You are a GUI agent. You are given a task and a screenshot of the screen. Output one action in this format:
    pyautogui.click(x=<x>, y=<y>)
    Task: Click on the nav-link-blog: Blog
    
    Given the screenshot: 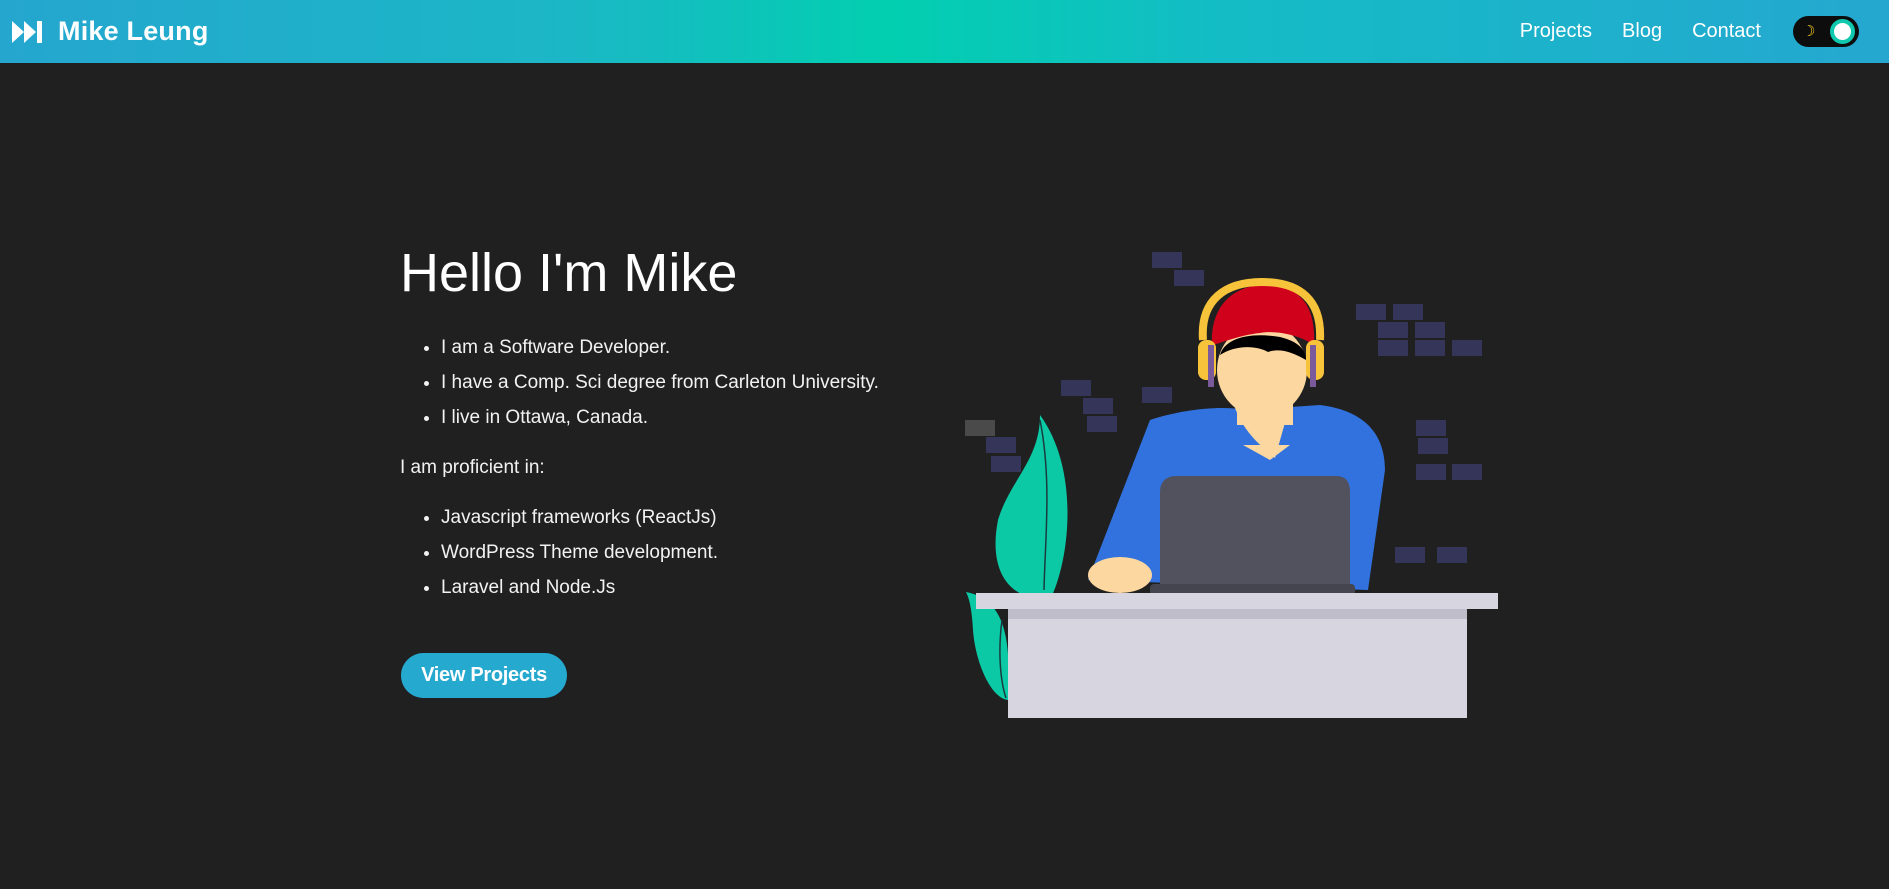 What is the action you would take?
    pyautogui.click(x=1642, y=31)
    